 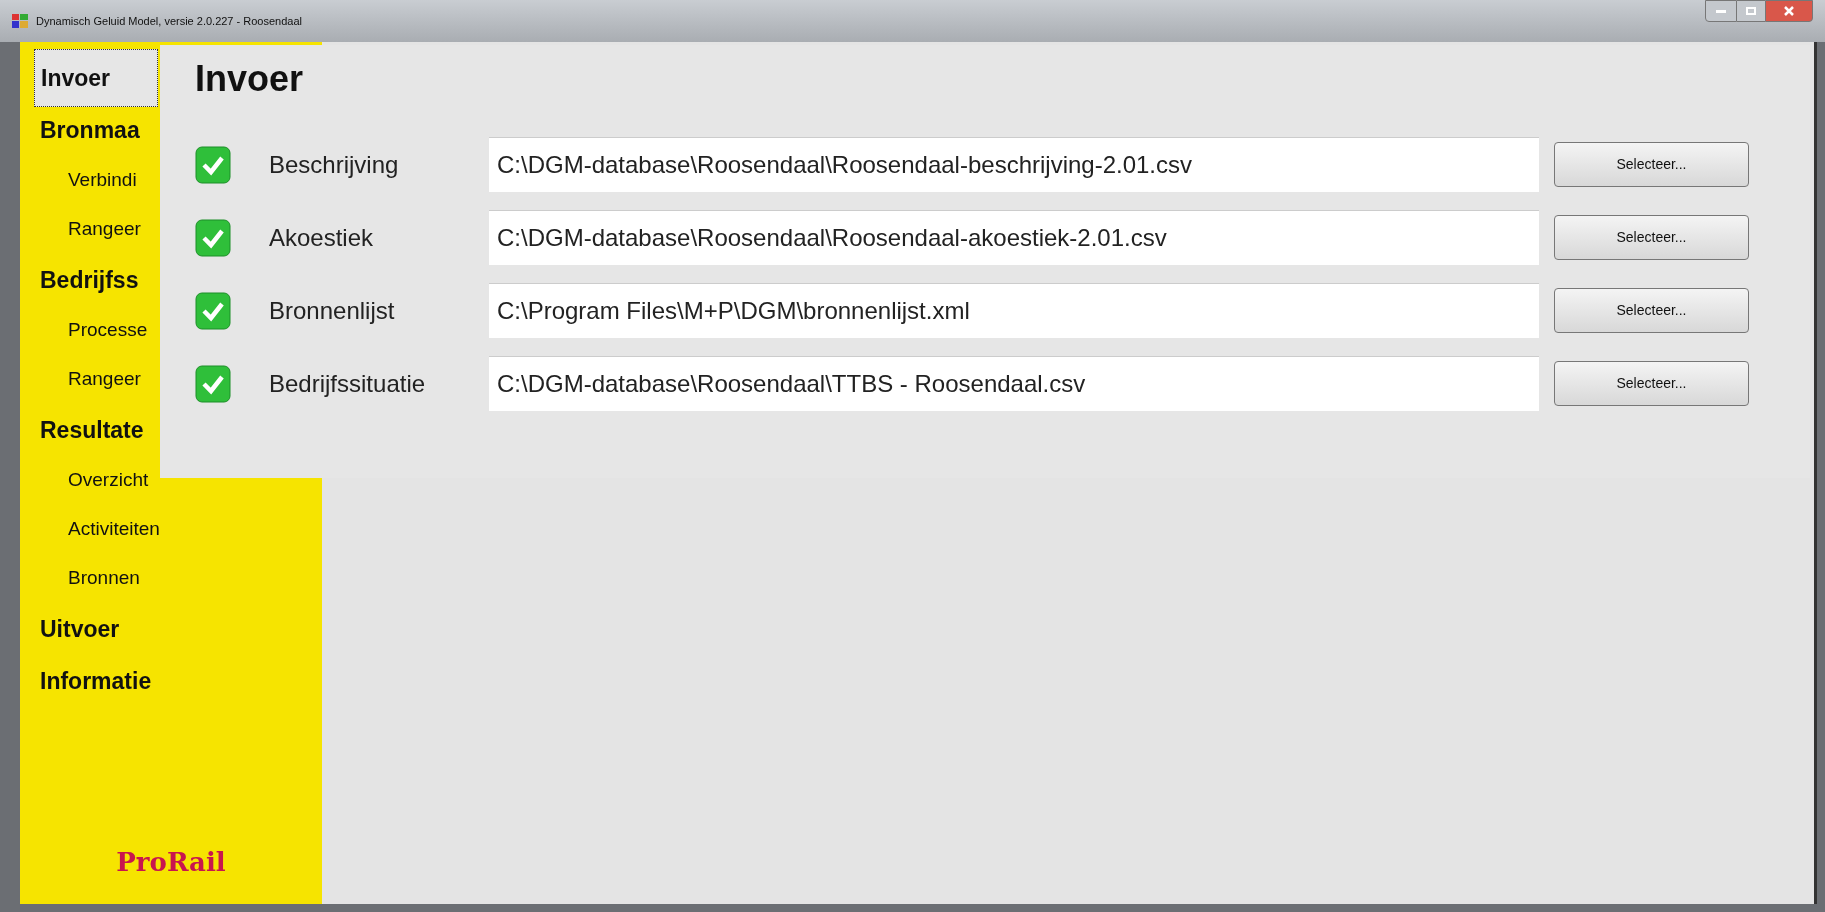 I want to click on sidebar-item: Bronnen, so click(x=104, y=578).